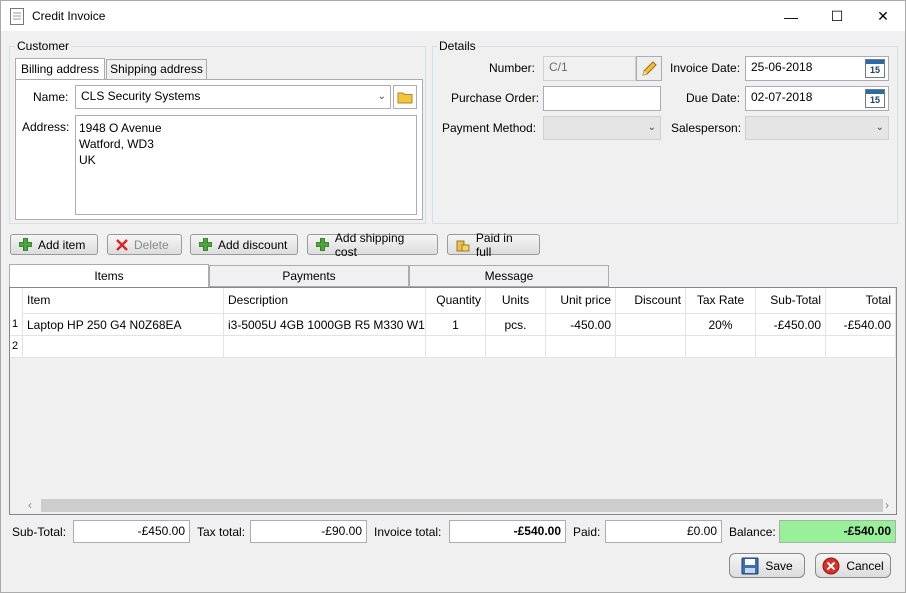 This screenshot has height=593, width=906. I want to click on paid-in-full-button: Paid in full, so click(493, 245).